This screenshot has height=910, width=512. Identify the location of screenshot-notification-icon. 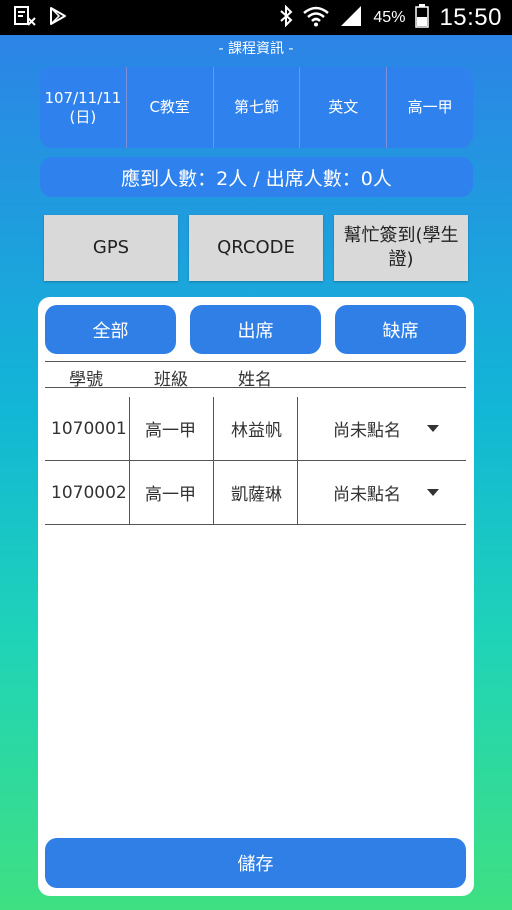
(25, 17).